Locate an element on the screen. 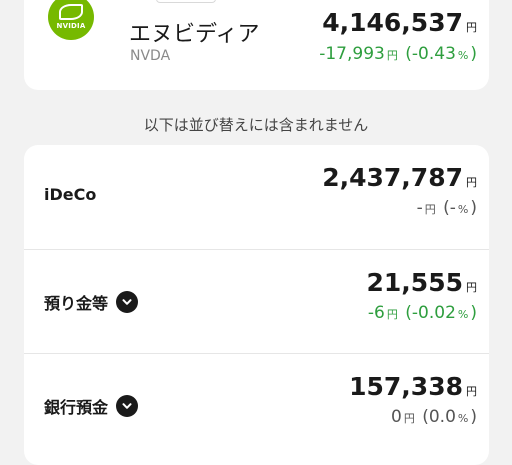 The image size is (512, 465). row-change: -円 (-%) is located at coordinates (447, 208).